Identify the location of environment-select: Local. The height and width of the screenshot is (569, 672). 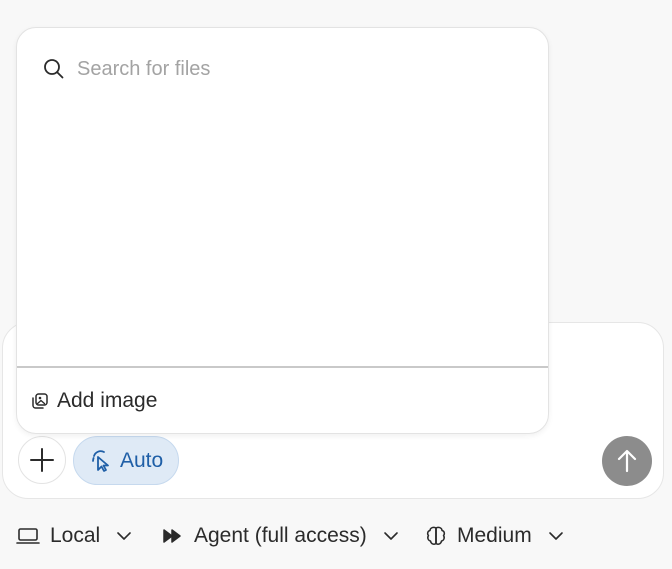
(74, 536).